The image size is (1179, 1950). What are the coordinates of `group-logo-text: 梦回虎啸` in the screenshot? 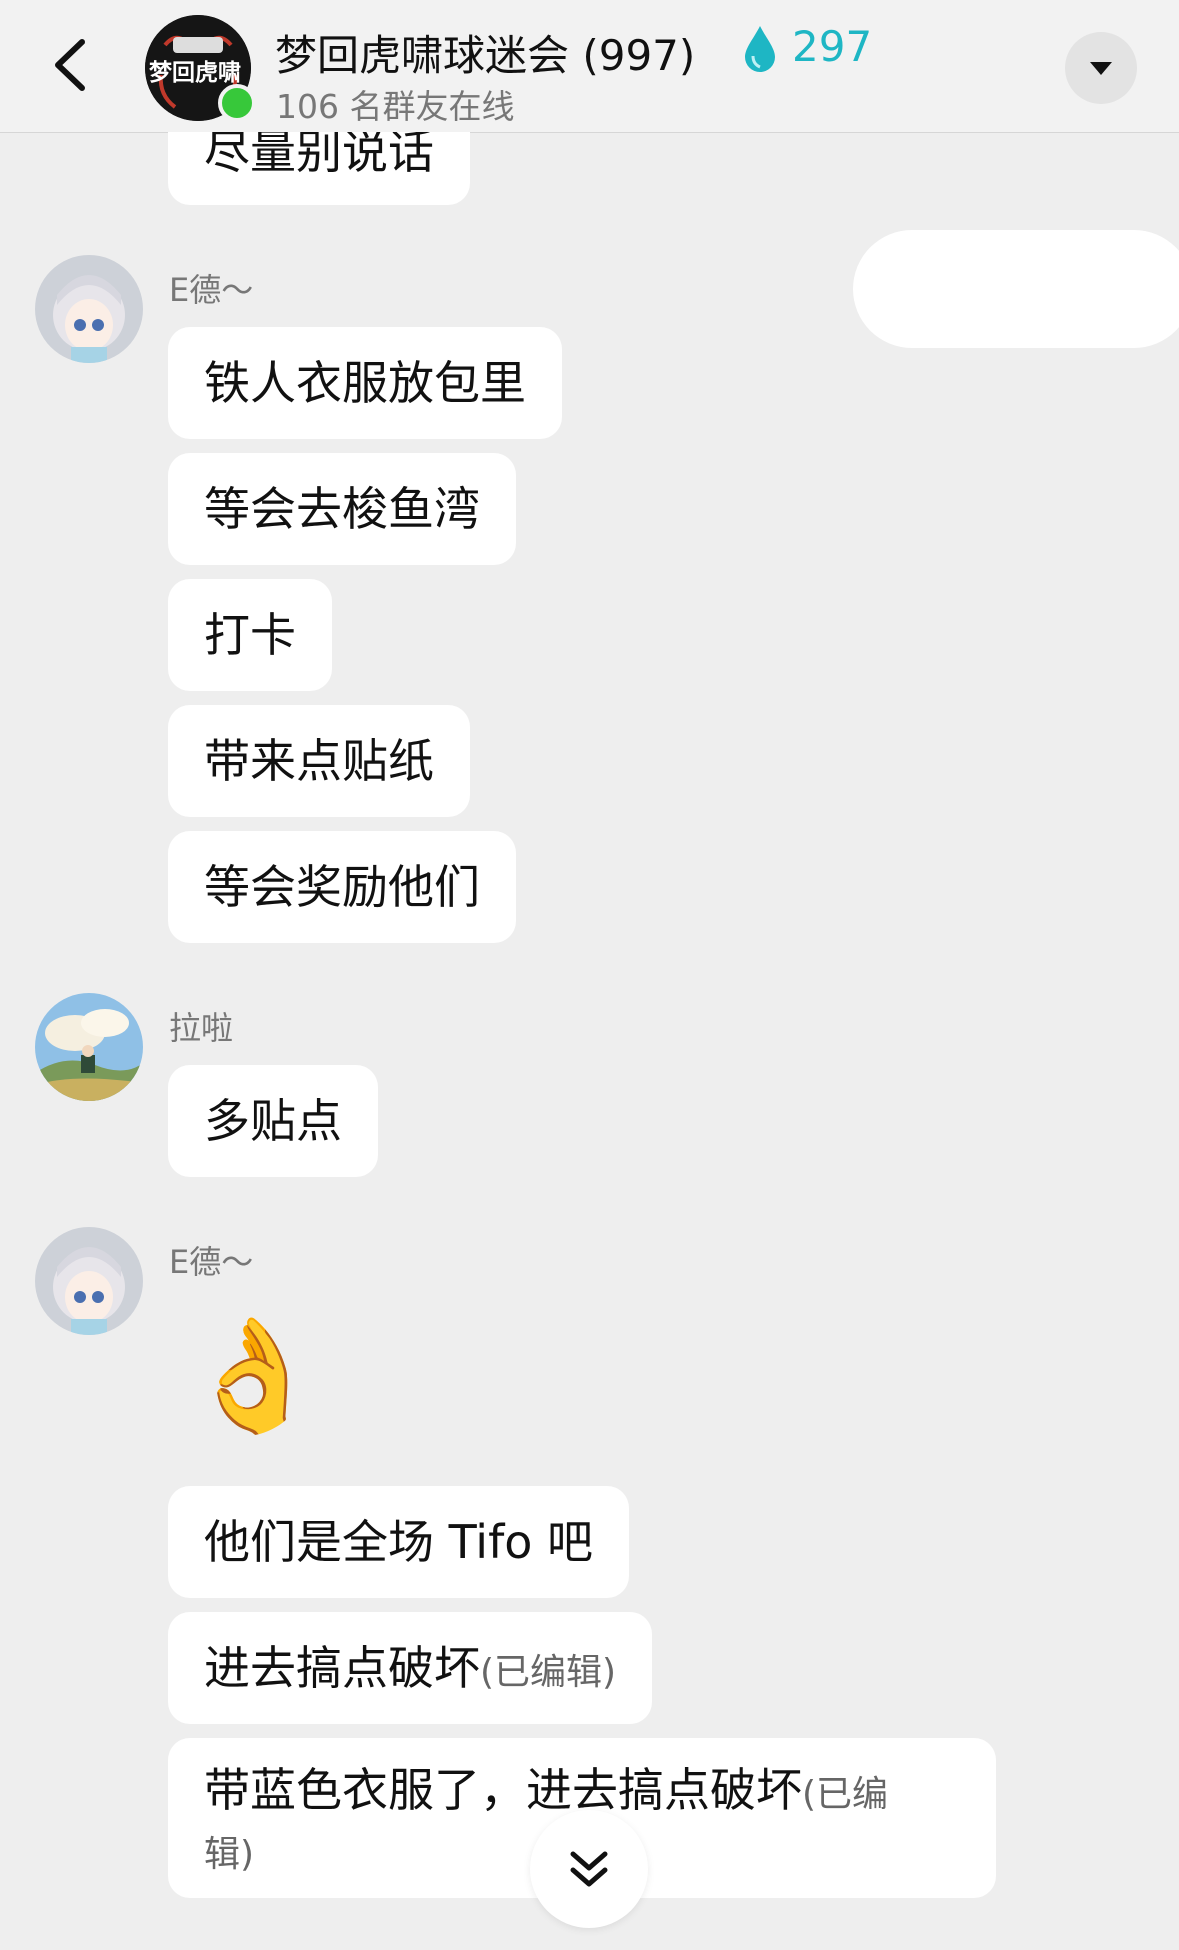 It's located at (195, 73).